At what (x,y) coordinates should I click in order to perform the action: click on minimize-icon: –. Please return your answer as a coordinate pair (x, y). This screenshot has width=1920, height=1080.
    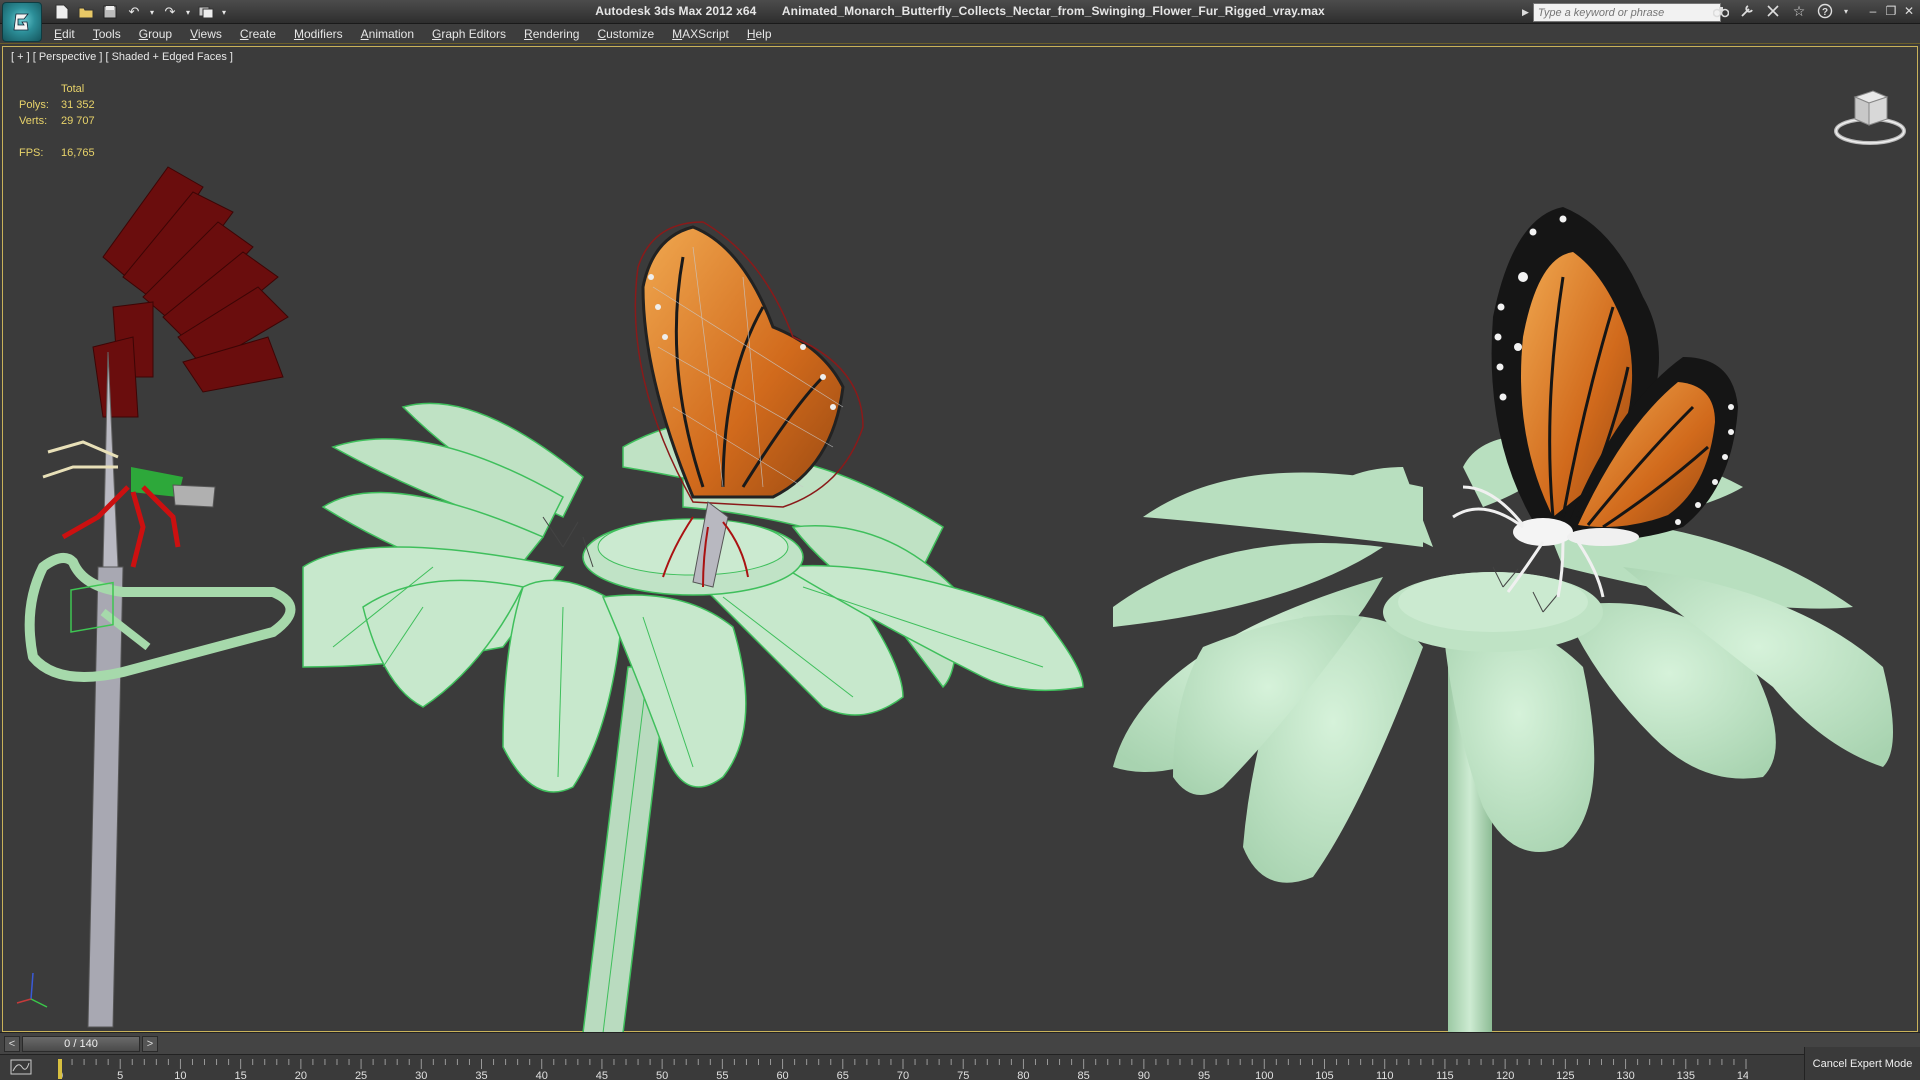
    Looking at the image, I should click on (1873, 11).